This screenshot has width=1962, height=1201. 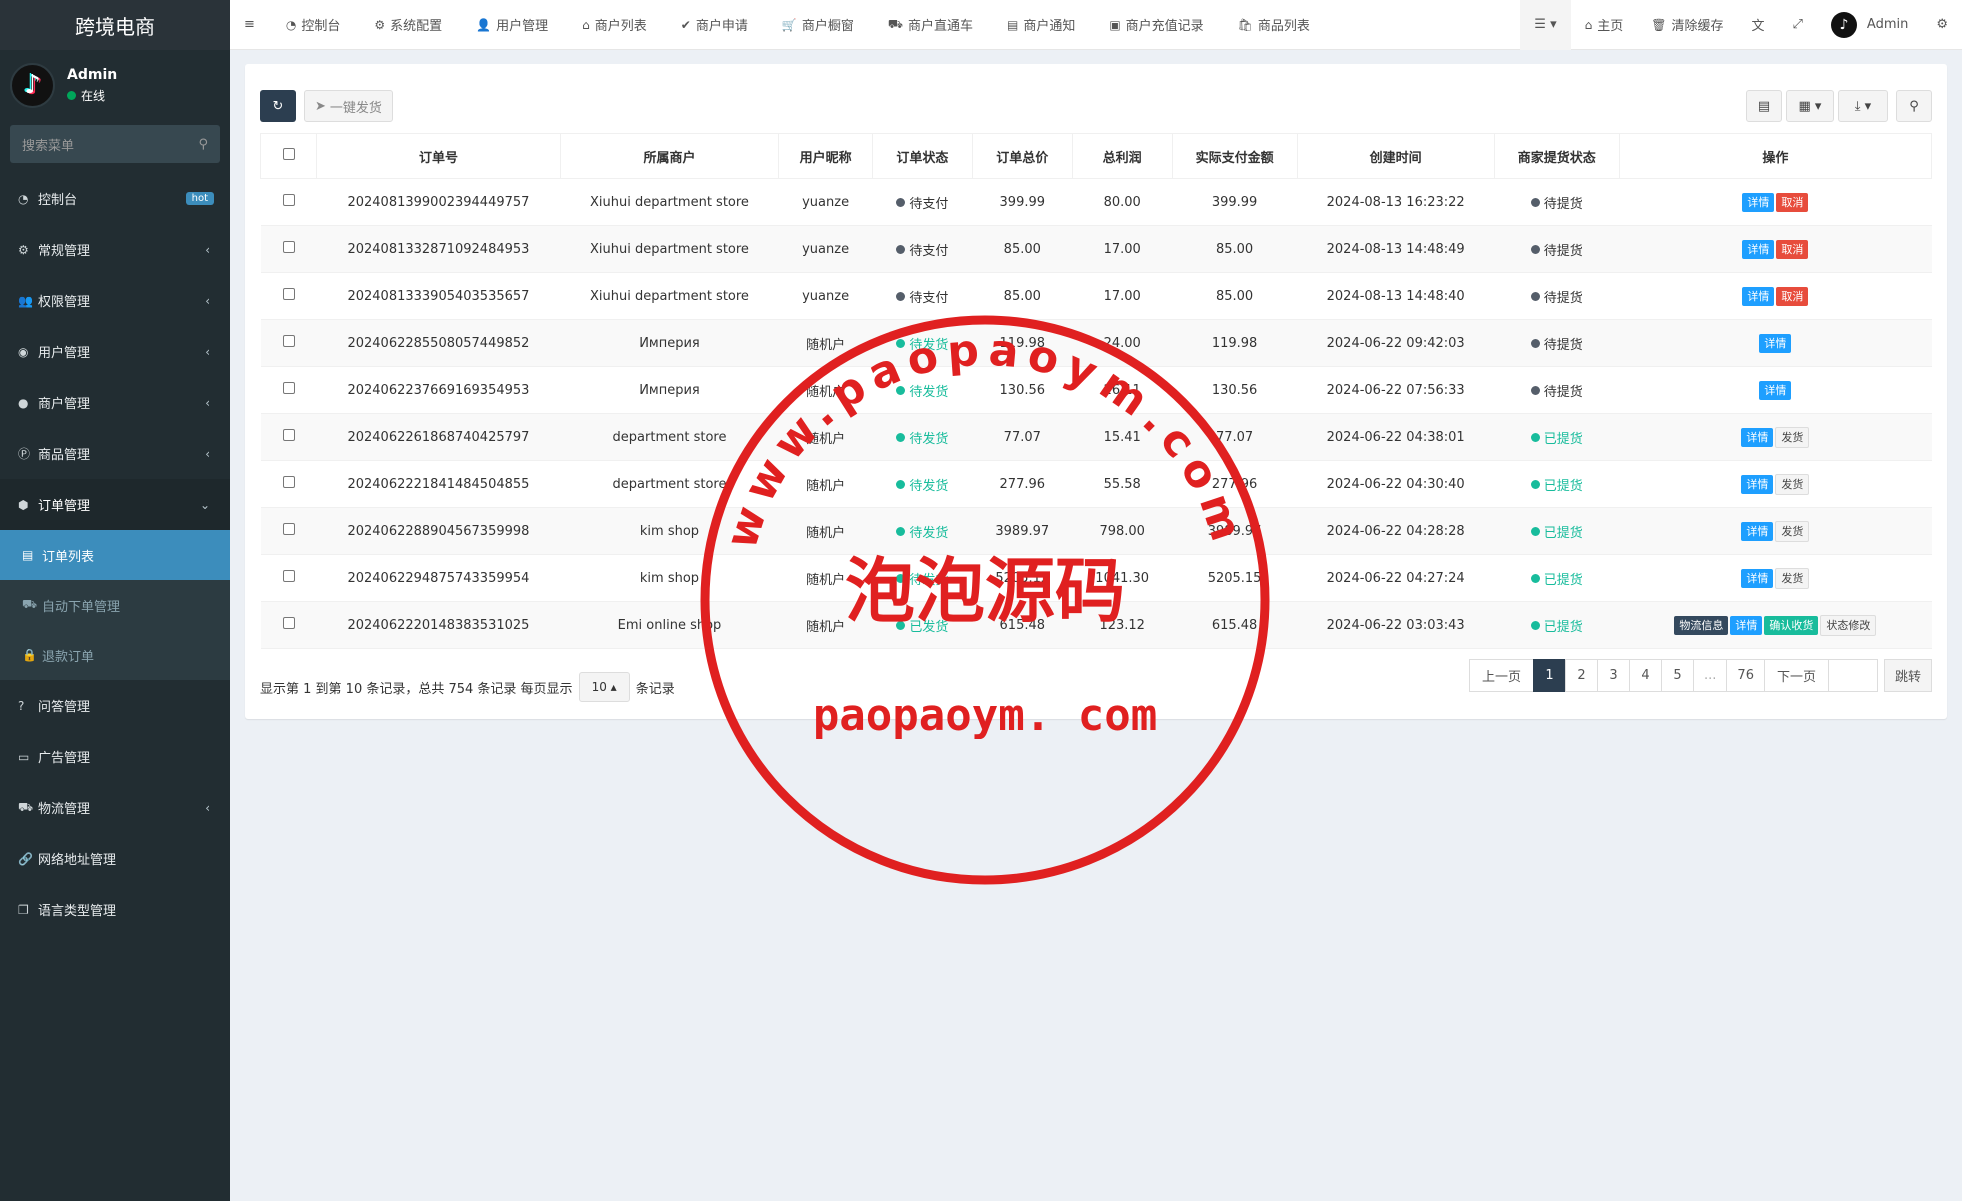 I want to click on sidebar-item-user-circle: ◉ 用户管理 ‹, so click(x=115, y=351).